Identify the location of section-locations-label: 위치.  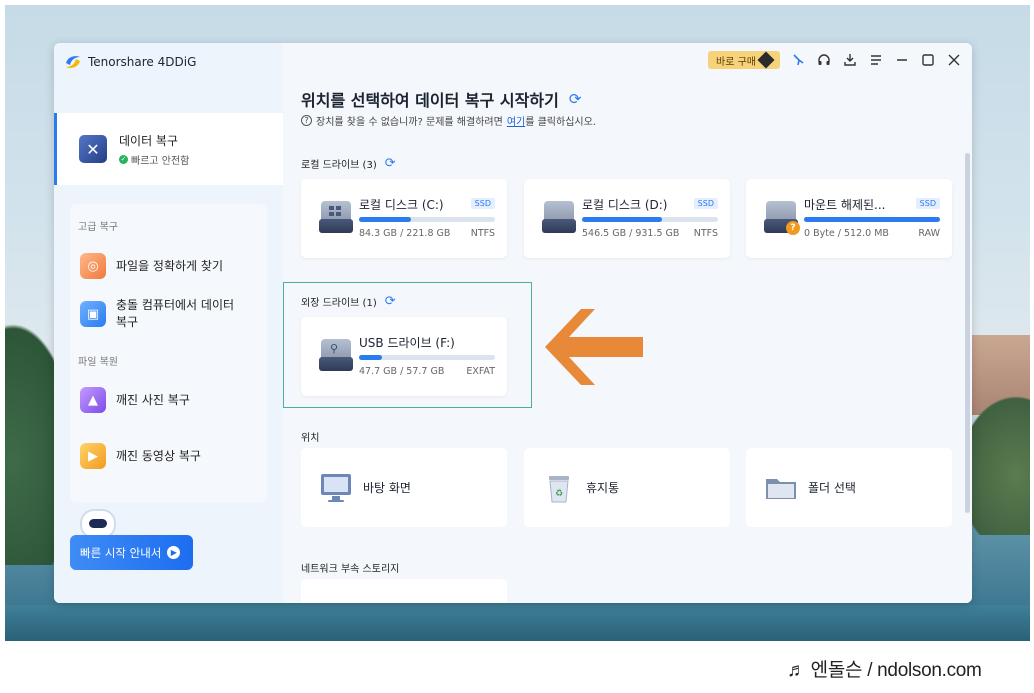
(310, 438).